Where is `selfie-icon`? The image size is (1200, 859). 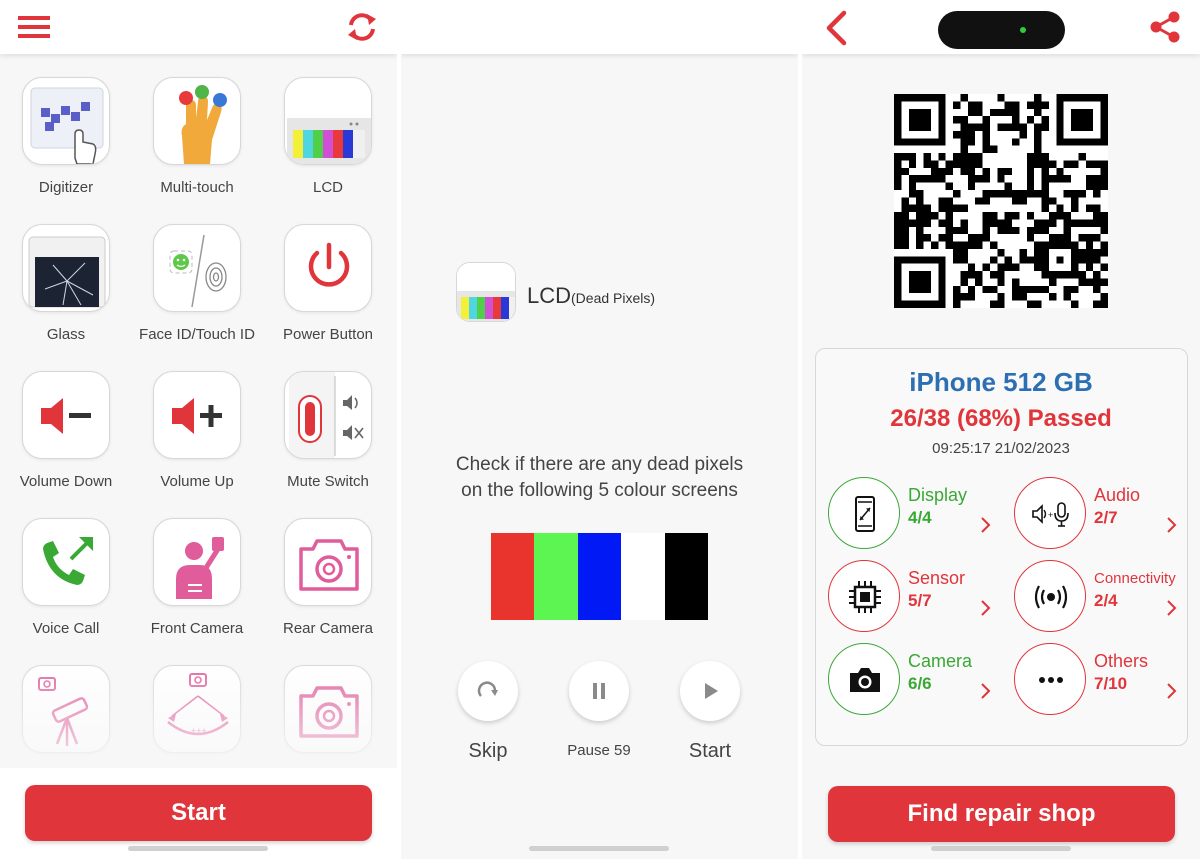 selfie-icon is located at coordinates (200, 568).